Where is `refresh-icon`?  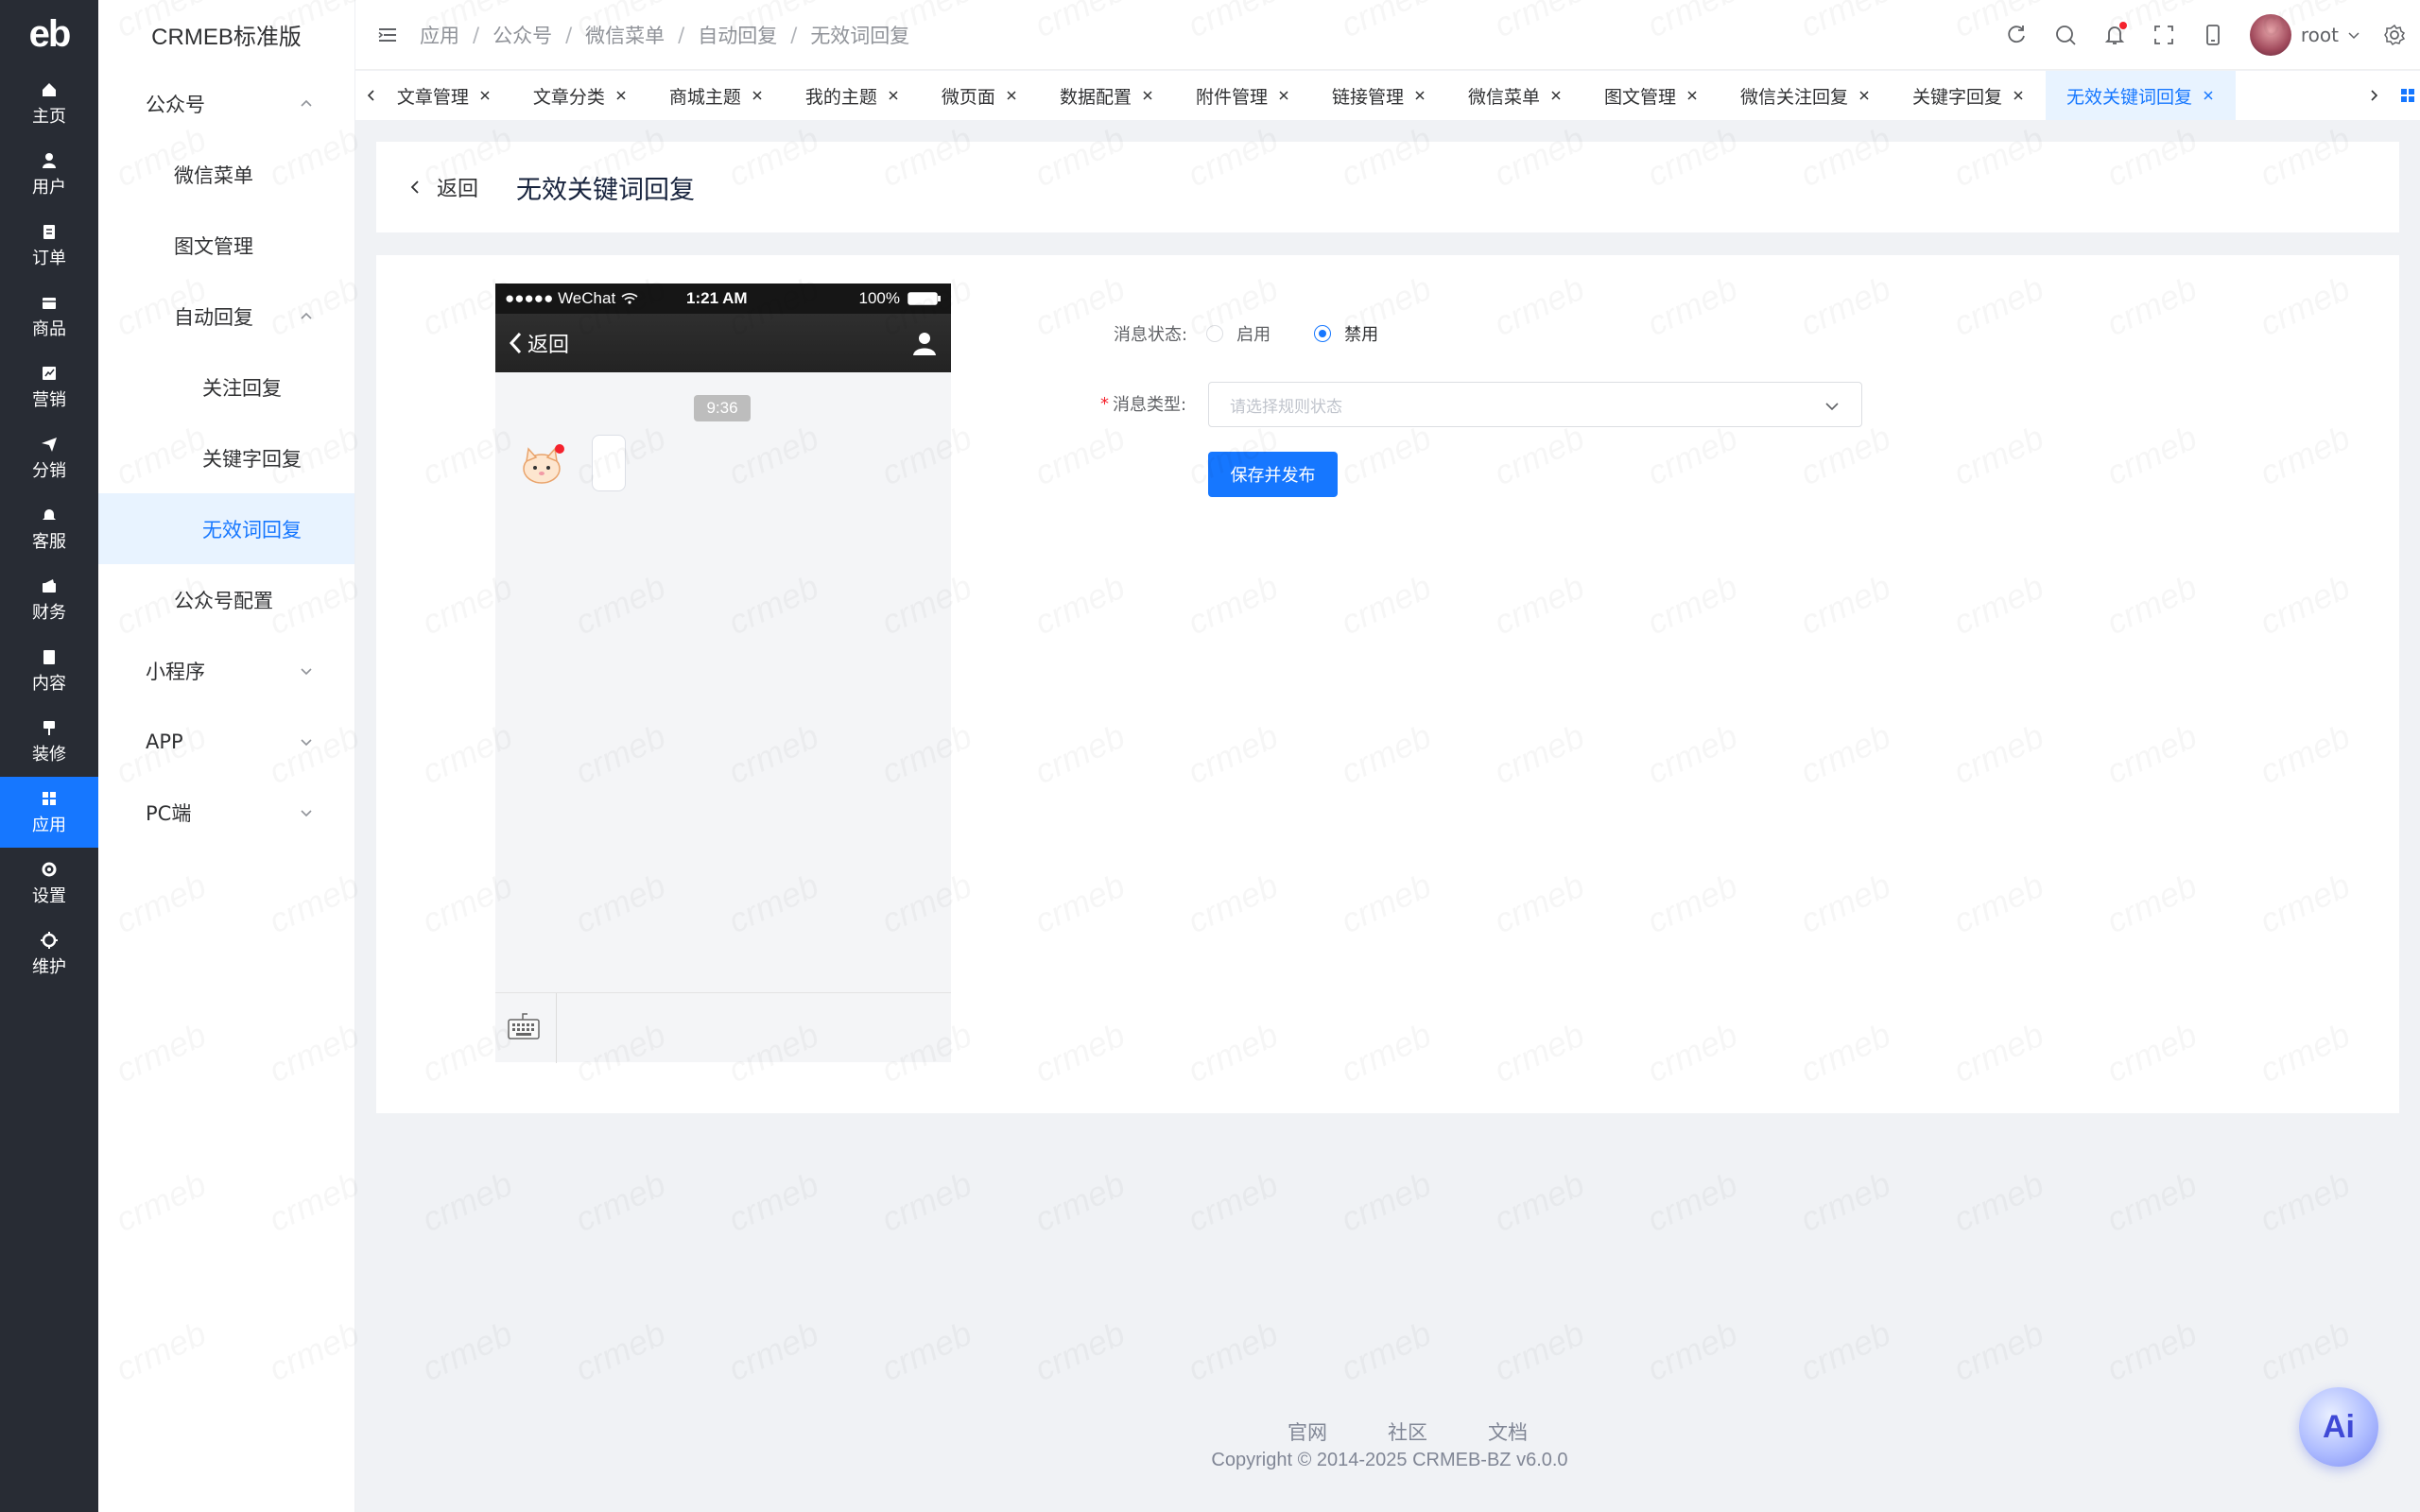 refresh-icon is located at coordinates (2017, 35).